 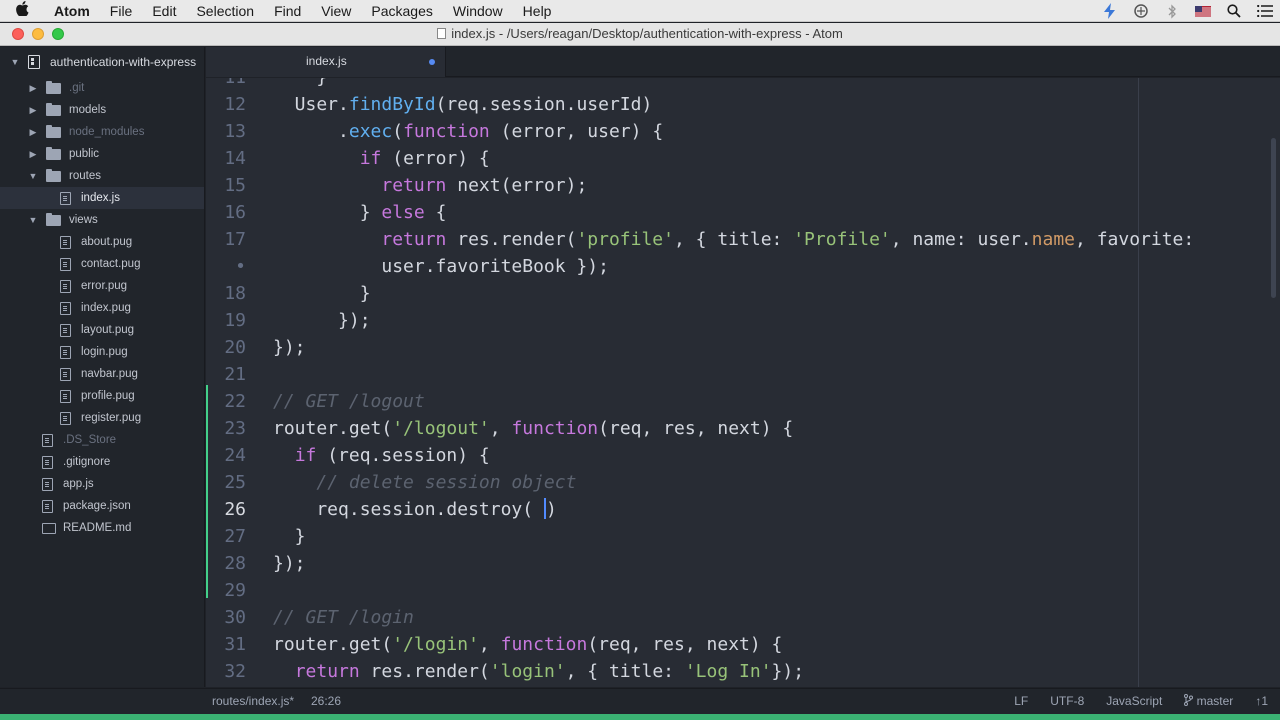 I want to click on code-line: 18 }, so click(x=743, y=293).